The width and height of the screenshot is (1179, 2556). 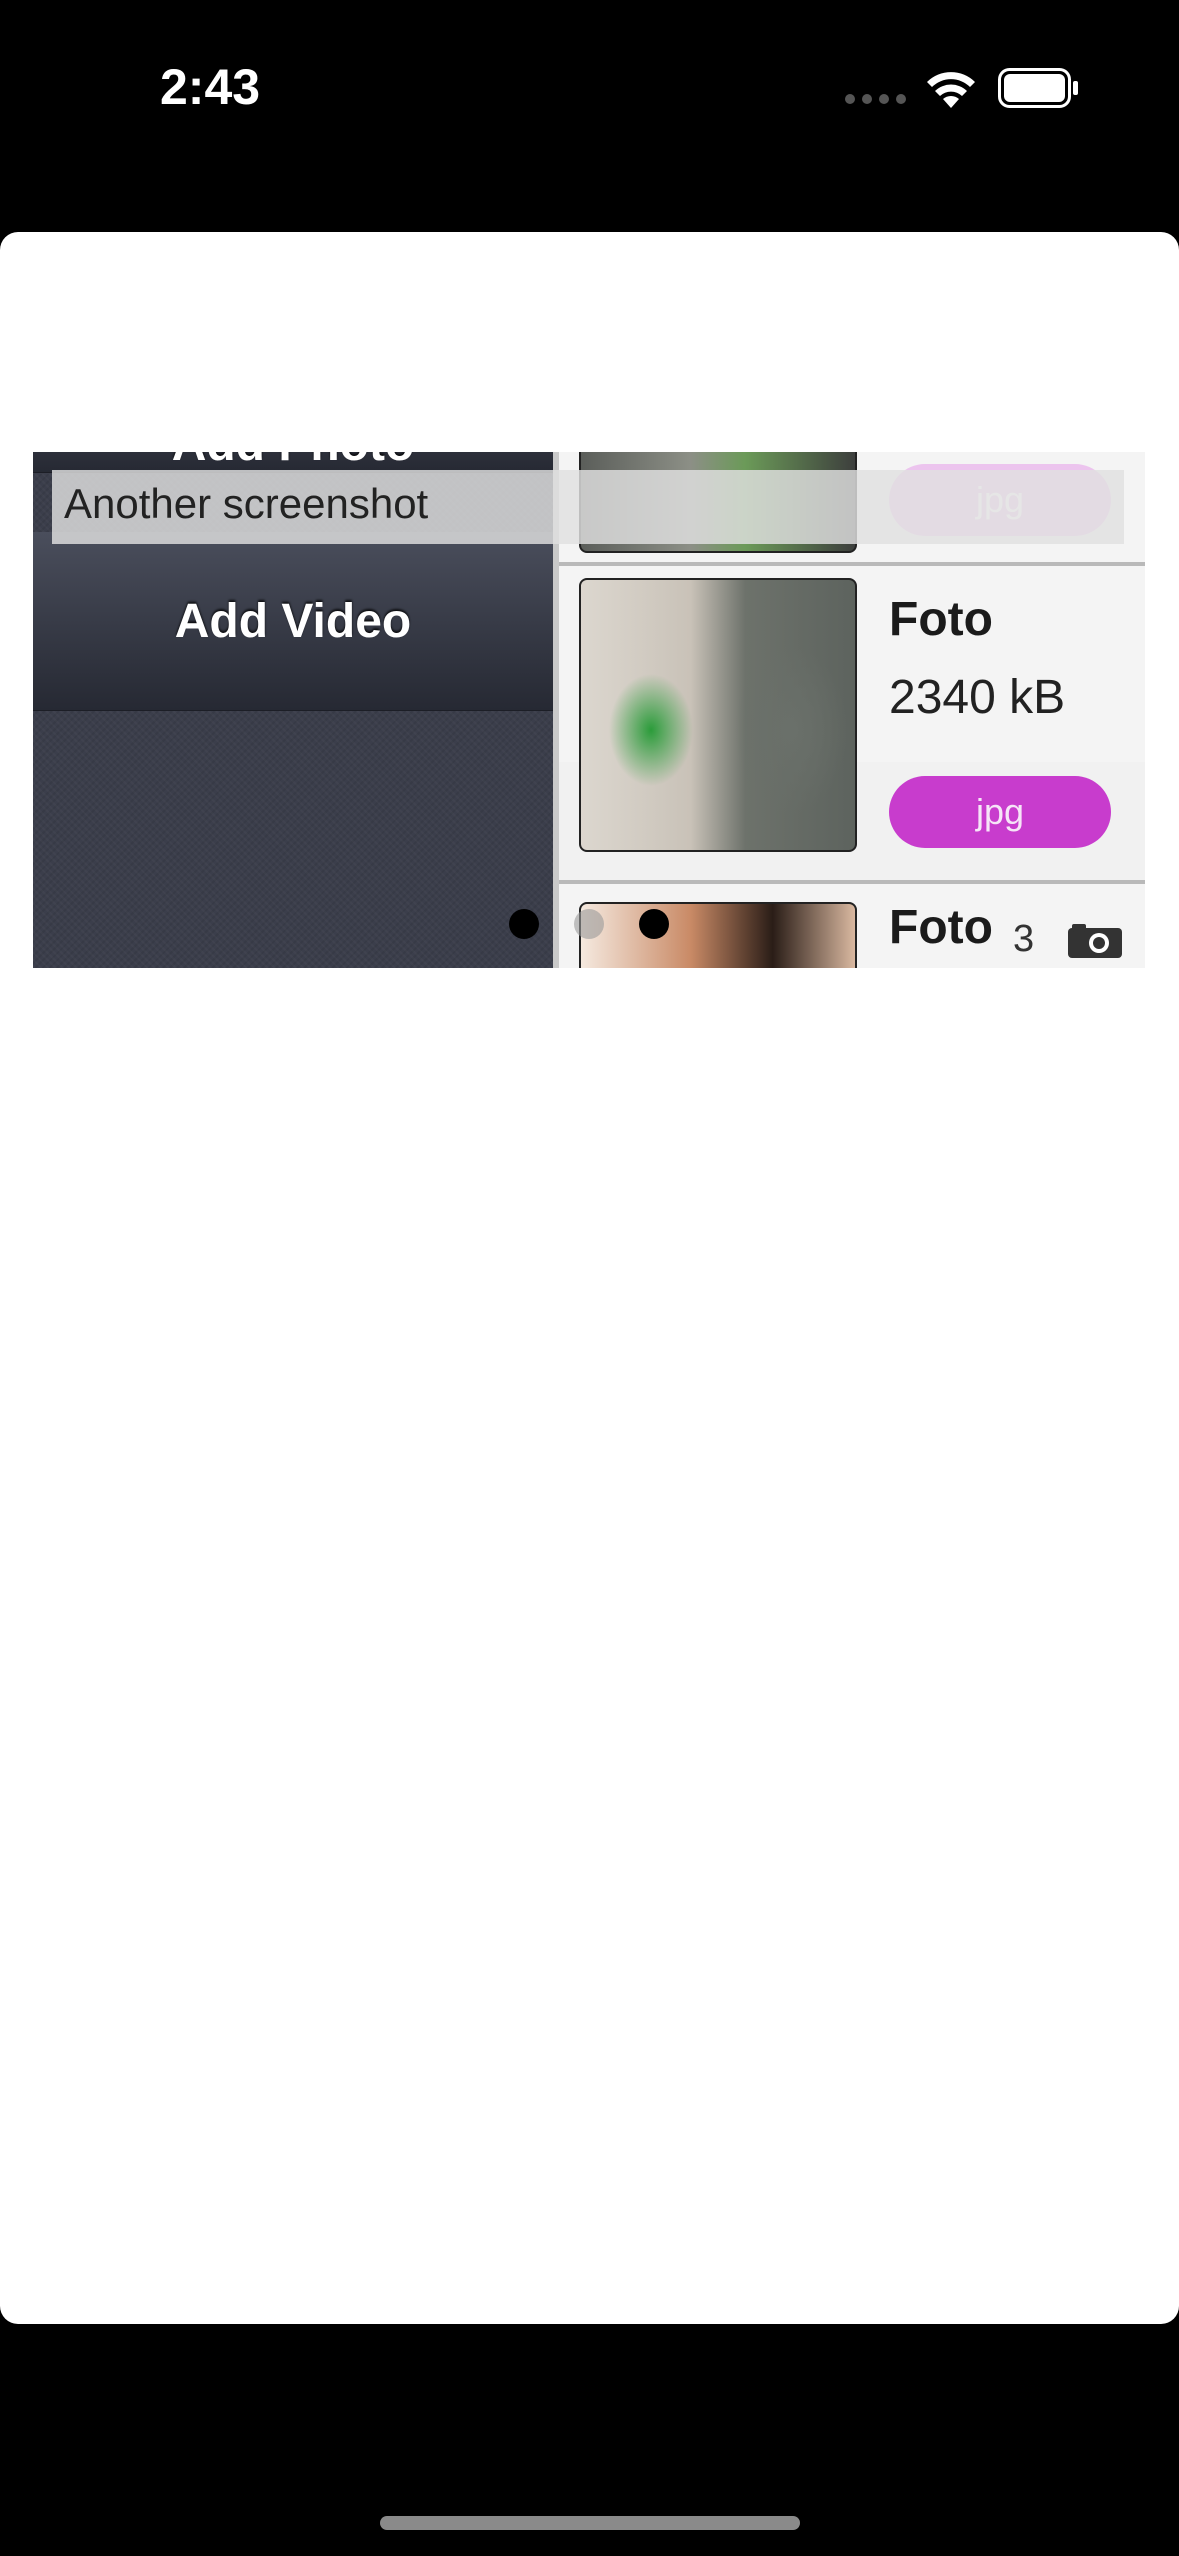 What do you see at coordinates (589, 87) in the screenshot?
I see `status-bar: 2:43` at bounding box center [589, 87].